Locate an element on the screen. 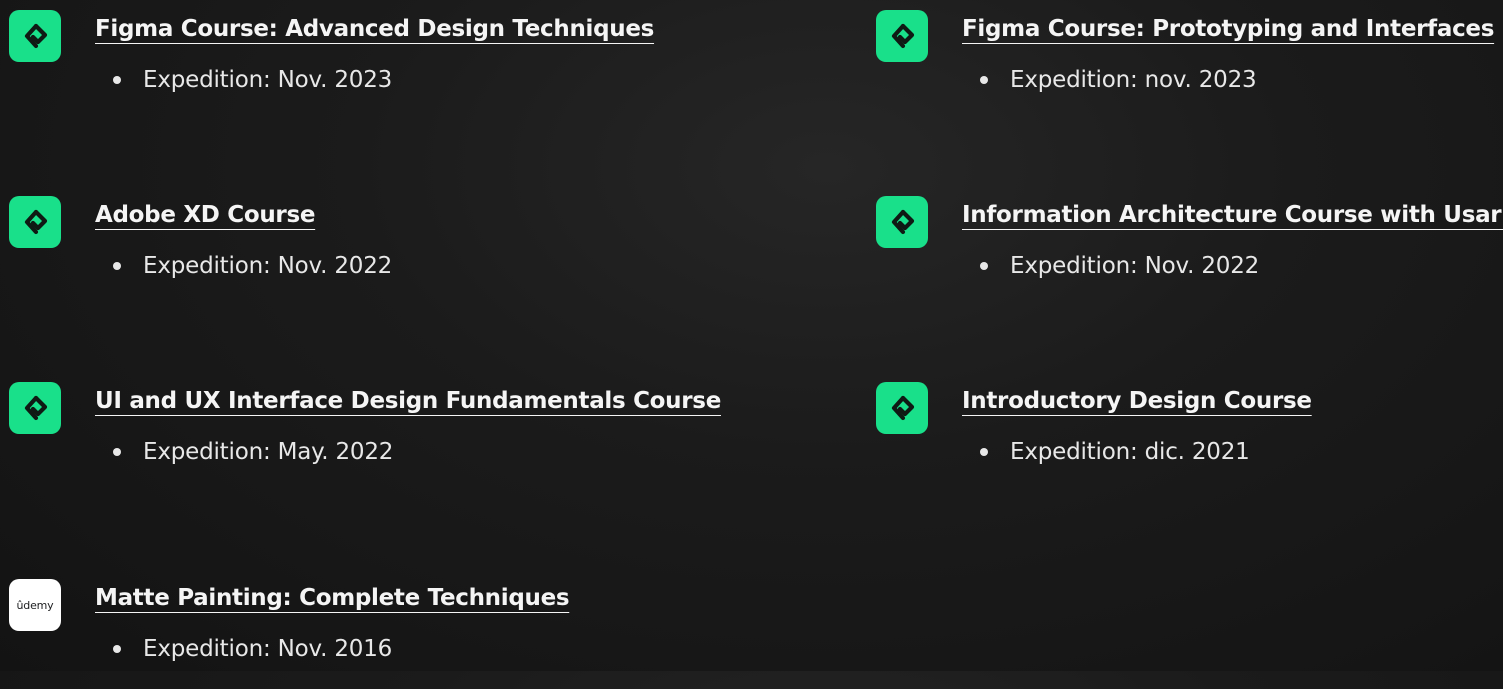 This screenshot has width=1503, height=689. course-item: Adobe XD Course Expedition: Nov. 2022 is located at coordinates (319, 251).